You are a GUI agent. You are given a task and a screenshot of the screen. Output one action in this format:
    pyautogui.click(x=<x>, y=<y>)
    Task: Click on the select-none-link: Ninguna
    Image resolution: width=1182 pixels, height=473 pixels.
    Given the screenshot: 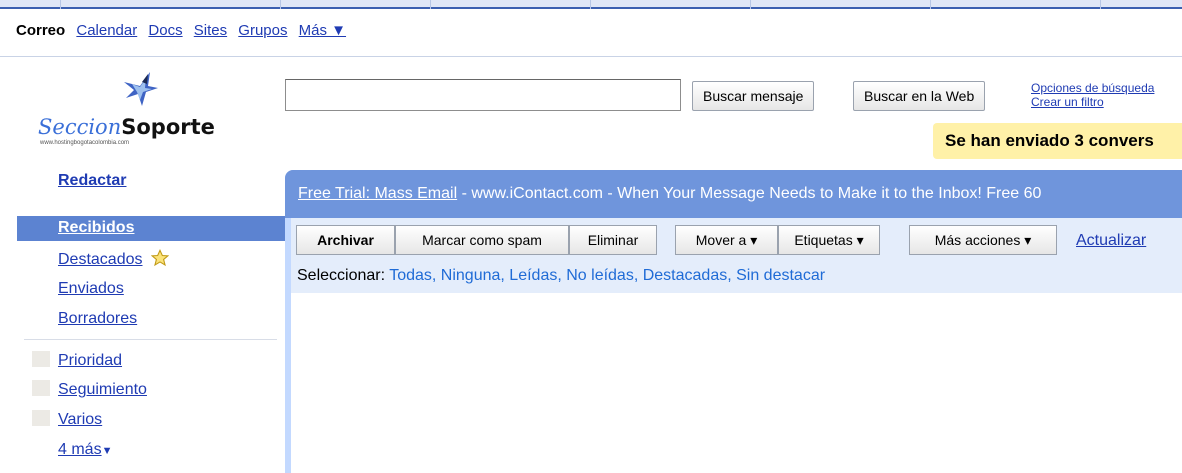 What is the action you would take?
    pyautogui.click(x=471, y=275)
    